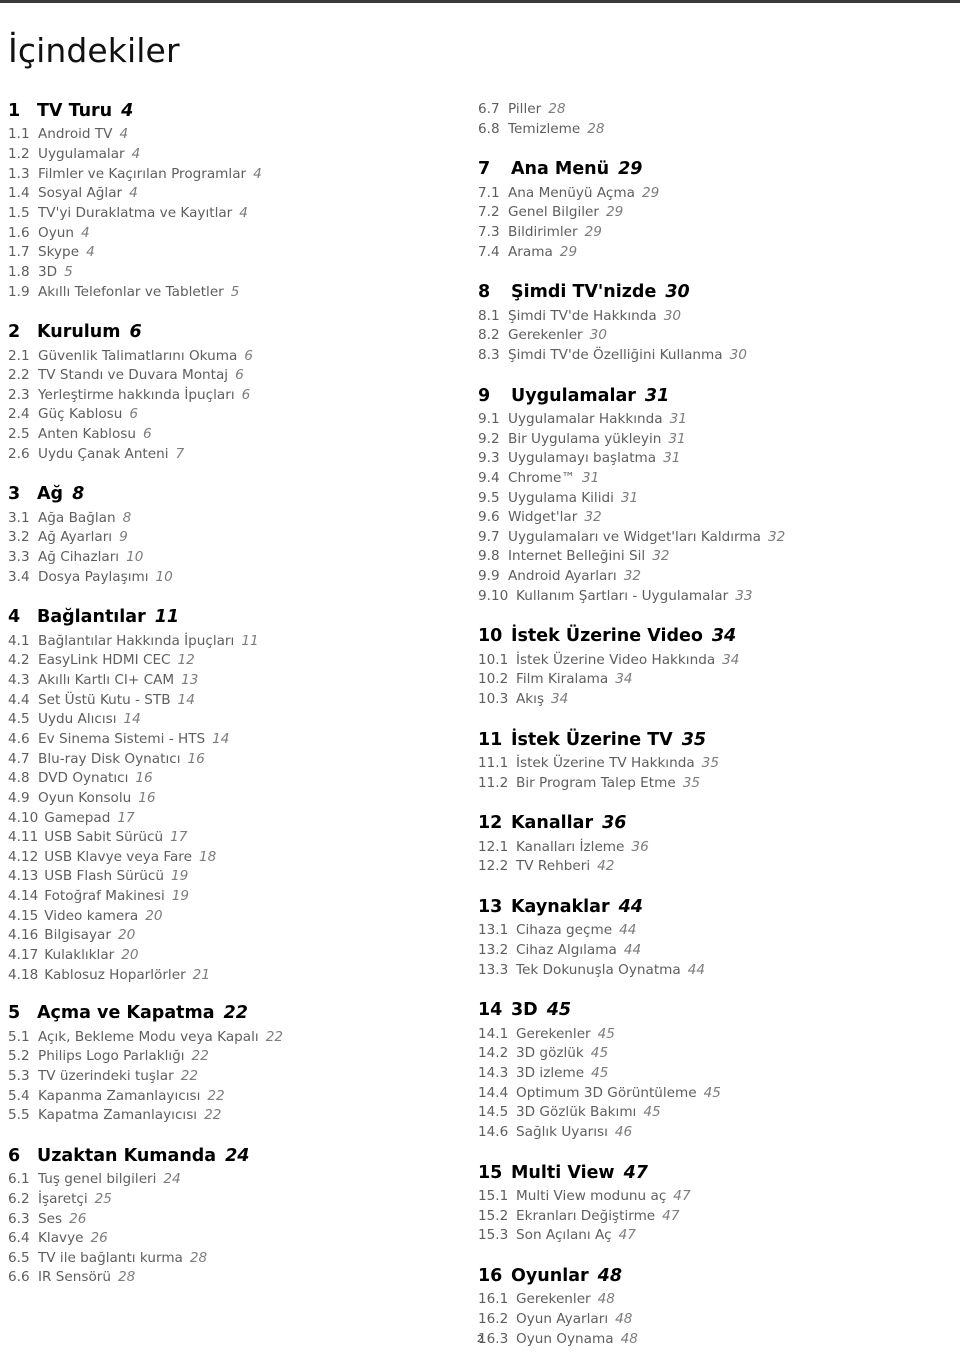  Describe the element at coordinates (228, 956) in the screenshot. I see `toc-entry: 4.17 Kulaklıklar 20` at that location.